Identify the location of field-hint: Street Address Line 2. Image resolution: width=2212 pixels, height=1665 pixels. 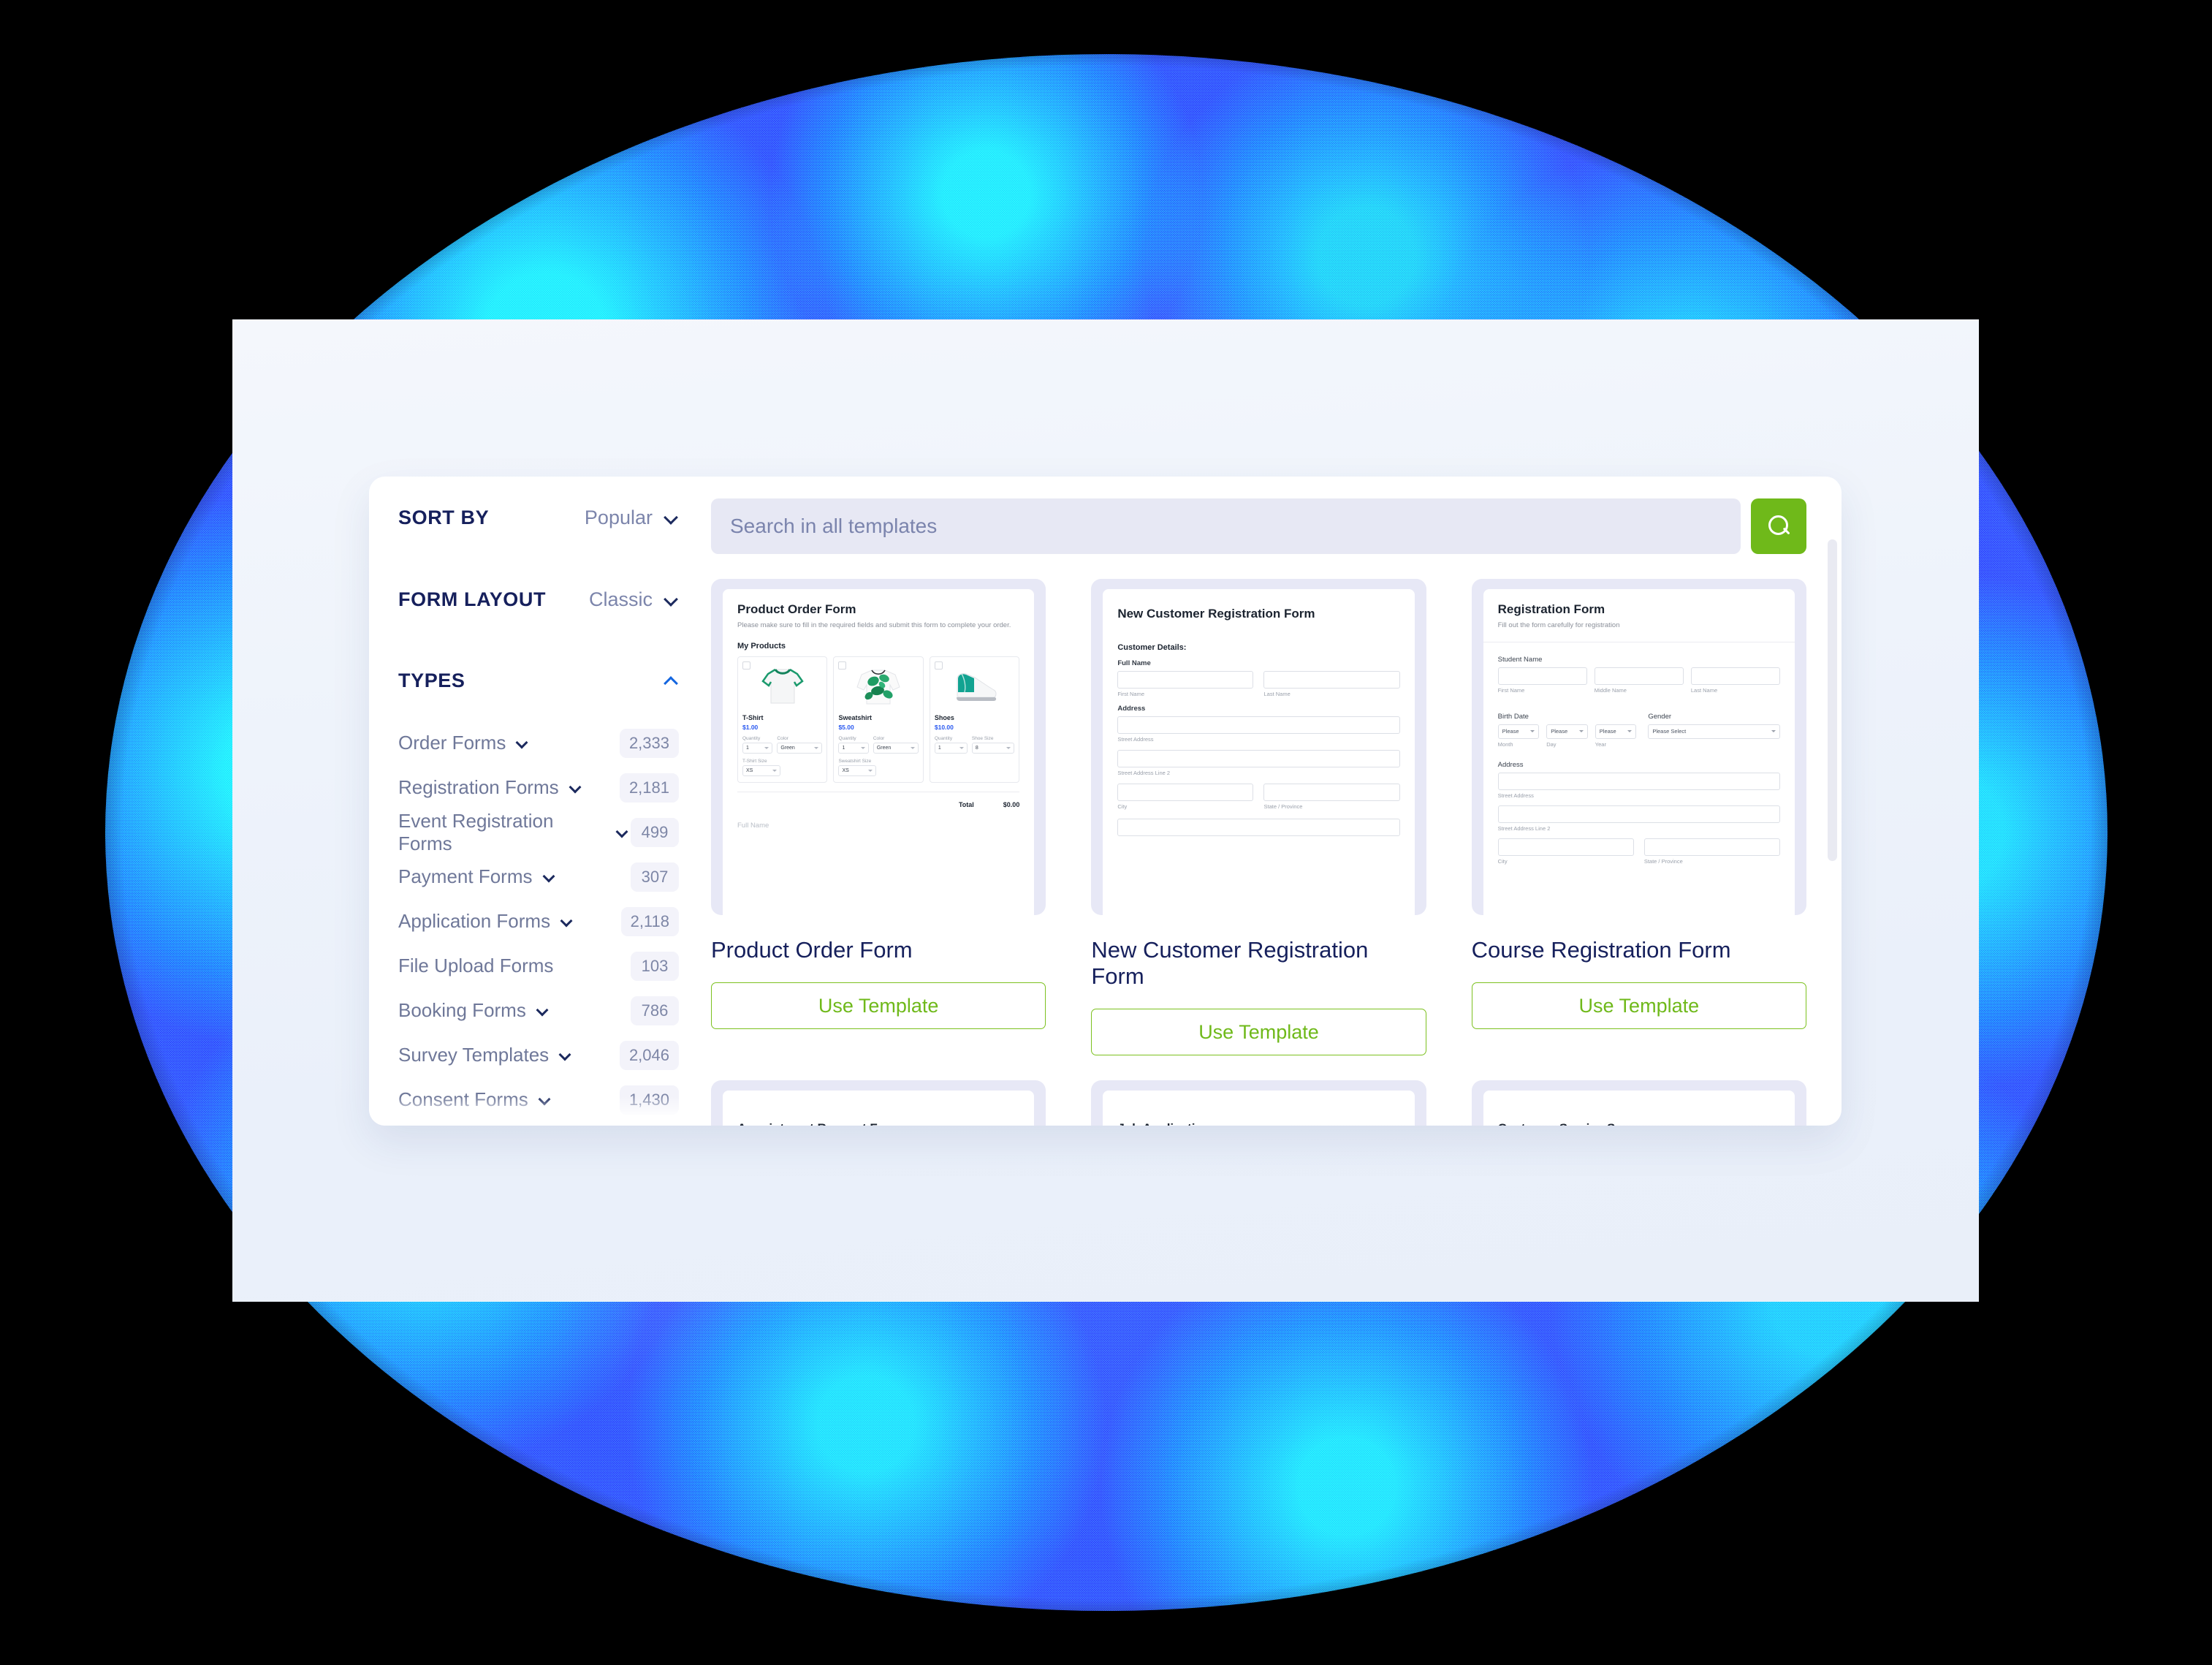
(1144, 773).